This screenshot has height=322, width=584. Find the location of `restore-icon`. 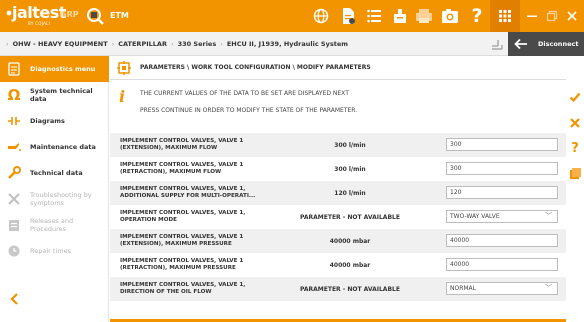

restore-icon is located at coordinates (552, 16).